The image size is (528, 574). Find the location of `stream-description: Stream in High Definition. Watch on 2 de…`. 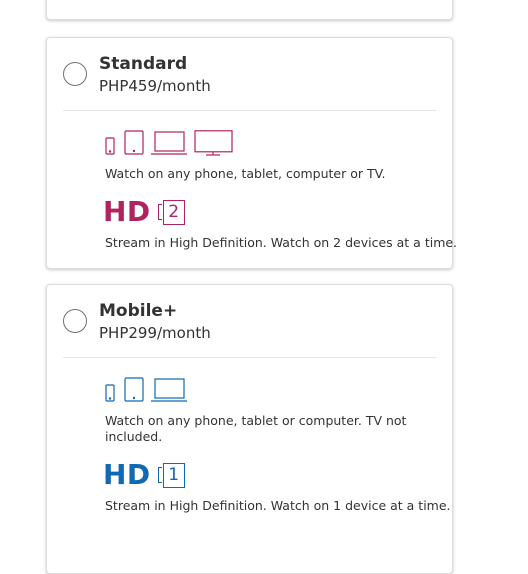

stream-description: Stream in High Definition. Watch on 2 de… is located at coordinates (281, 242).